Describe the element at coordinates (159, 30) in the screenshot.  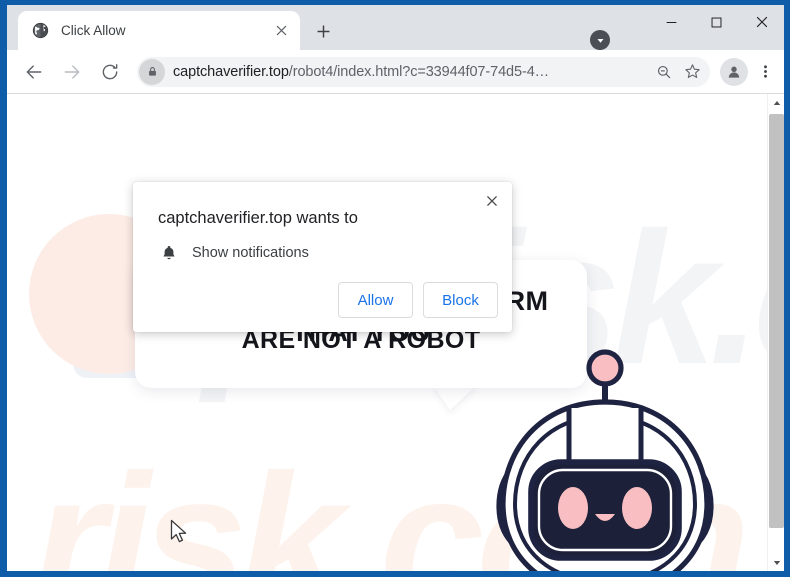
I see `browser-tab: Click Allow` at that location.